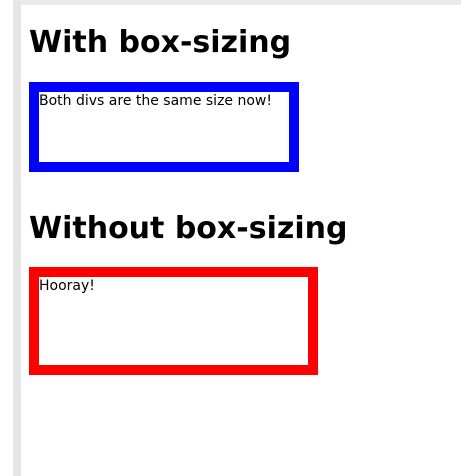  What do you see at coordinates (188, 228) in the screenshot?
I see `heading-without-box-sizing: Without box-sizing` at bounding box center [188, 228].